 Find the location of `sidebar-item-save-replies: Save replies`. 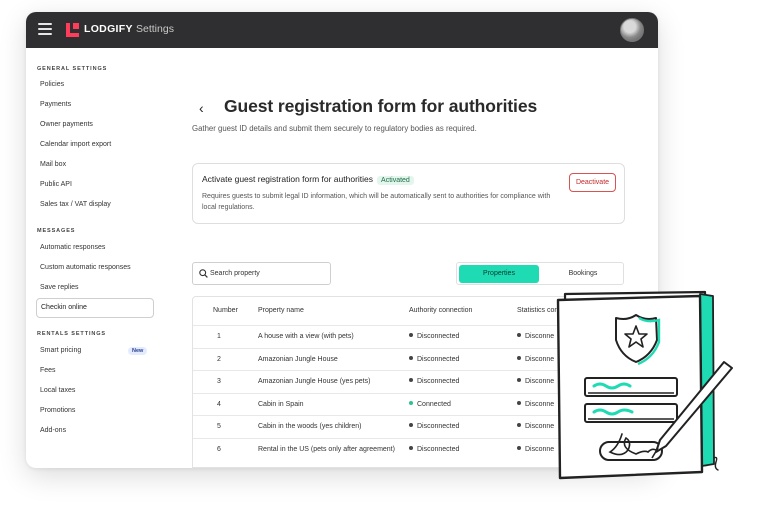

sidebar-item-save-replies: Save replies is located at coordinates (59, 287).